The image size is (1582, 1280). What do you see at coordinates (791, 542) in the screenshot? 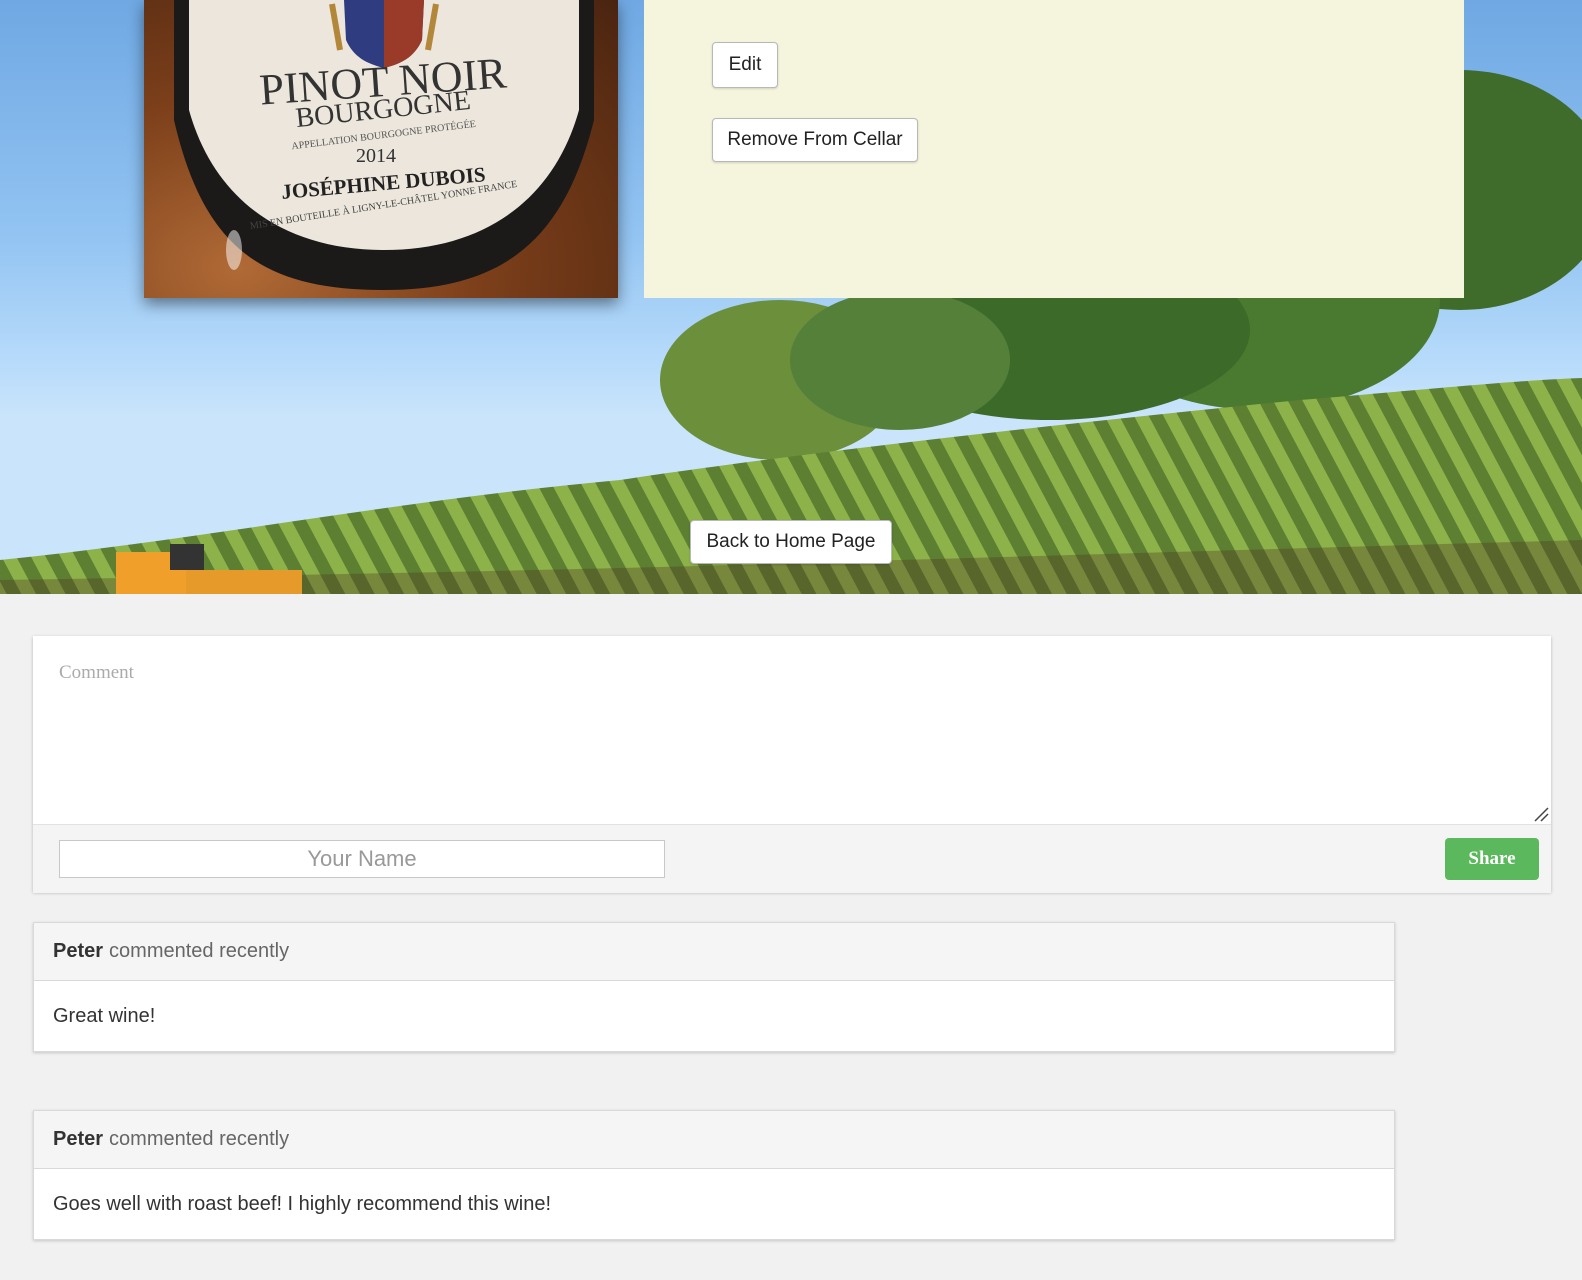
I see `back-to-home-button: Back to Home Page` at bounding box center [791, 542].